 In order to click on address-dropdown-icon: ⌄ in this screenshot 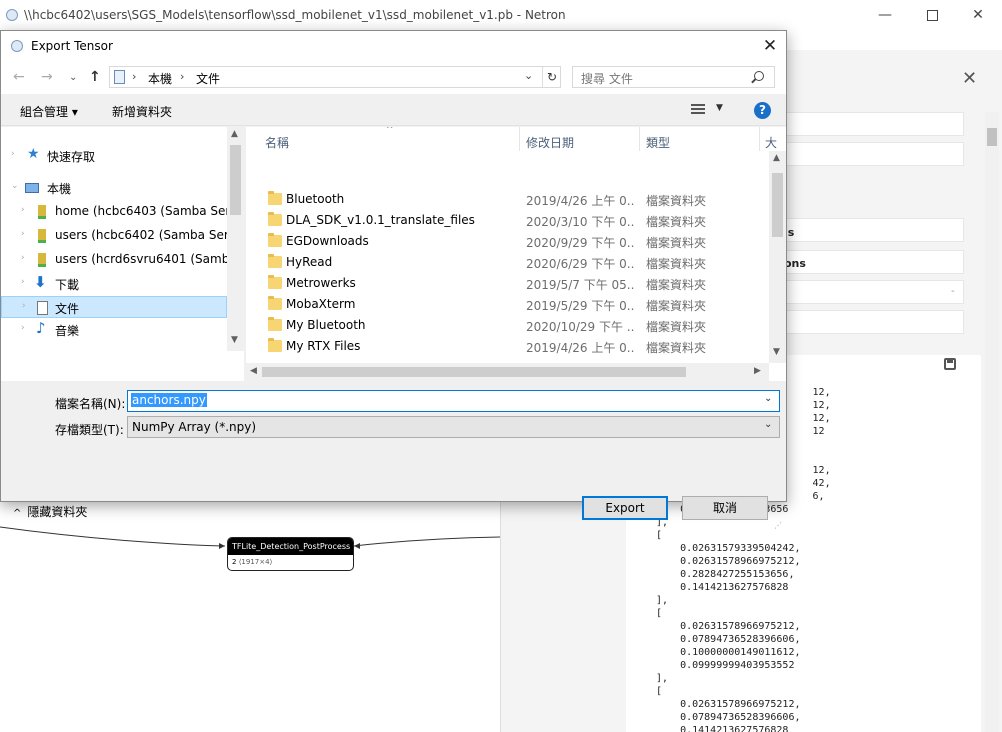, I will do `click(528, 75)`.